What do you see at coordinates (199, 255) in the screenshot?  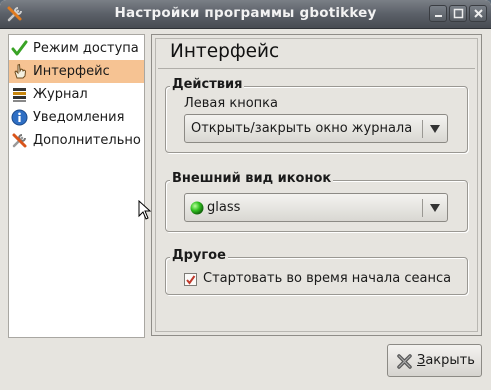 I see `group-label: Другое` at bounding box center [199, 255].